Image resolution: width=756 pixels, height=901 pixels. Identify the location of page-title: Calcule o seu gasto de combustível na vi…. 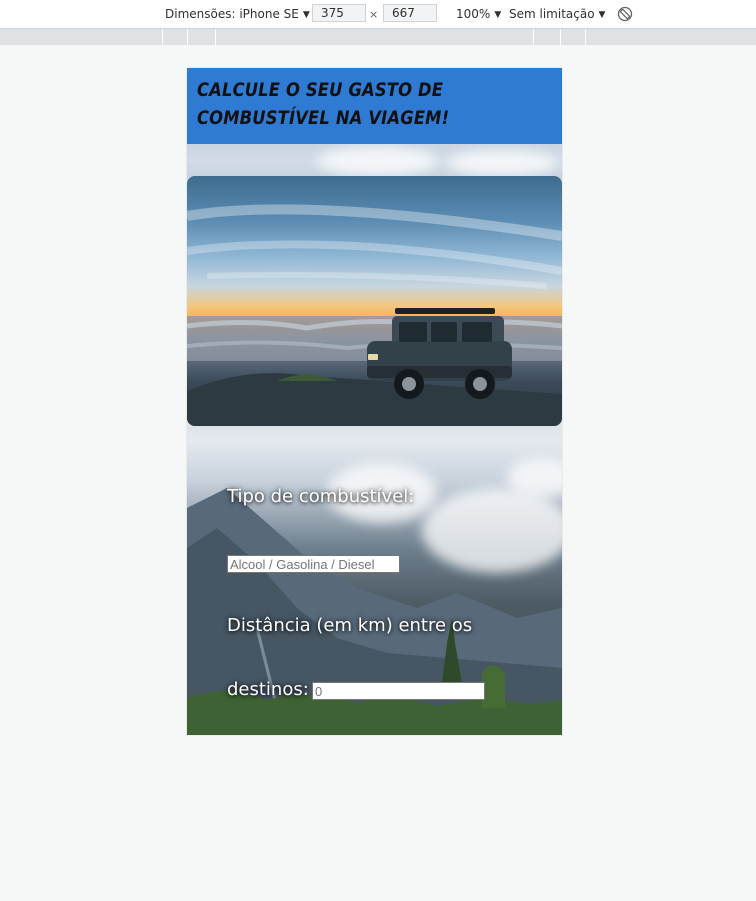
(323, 104).